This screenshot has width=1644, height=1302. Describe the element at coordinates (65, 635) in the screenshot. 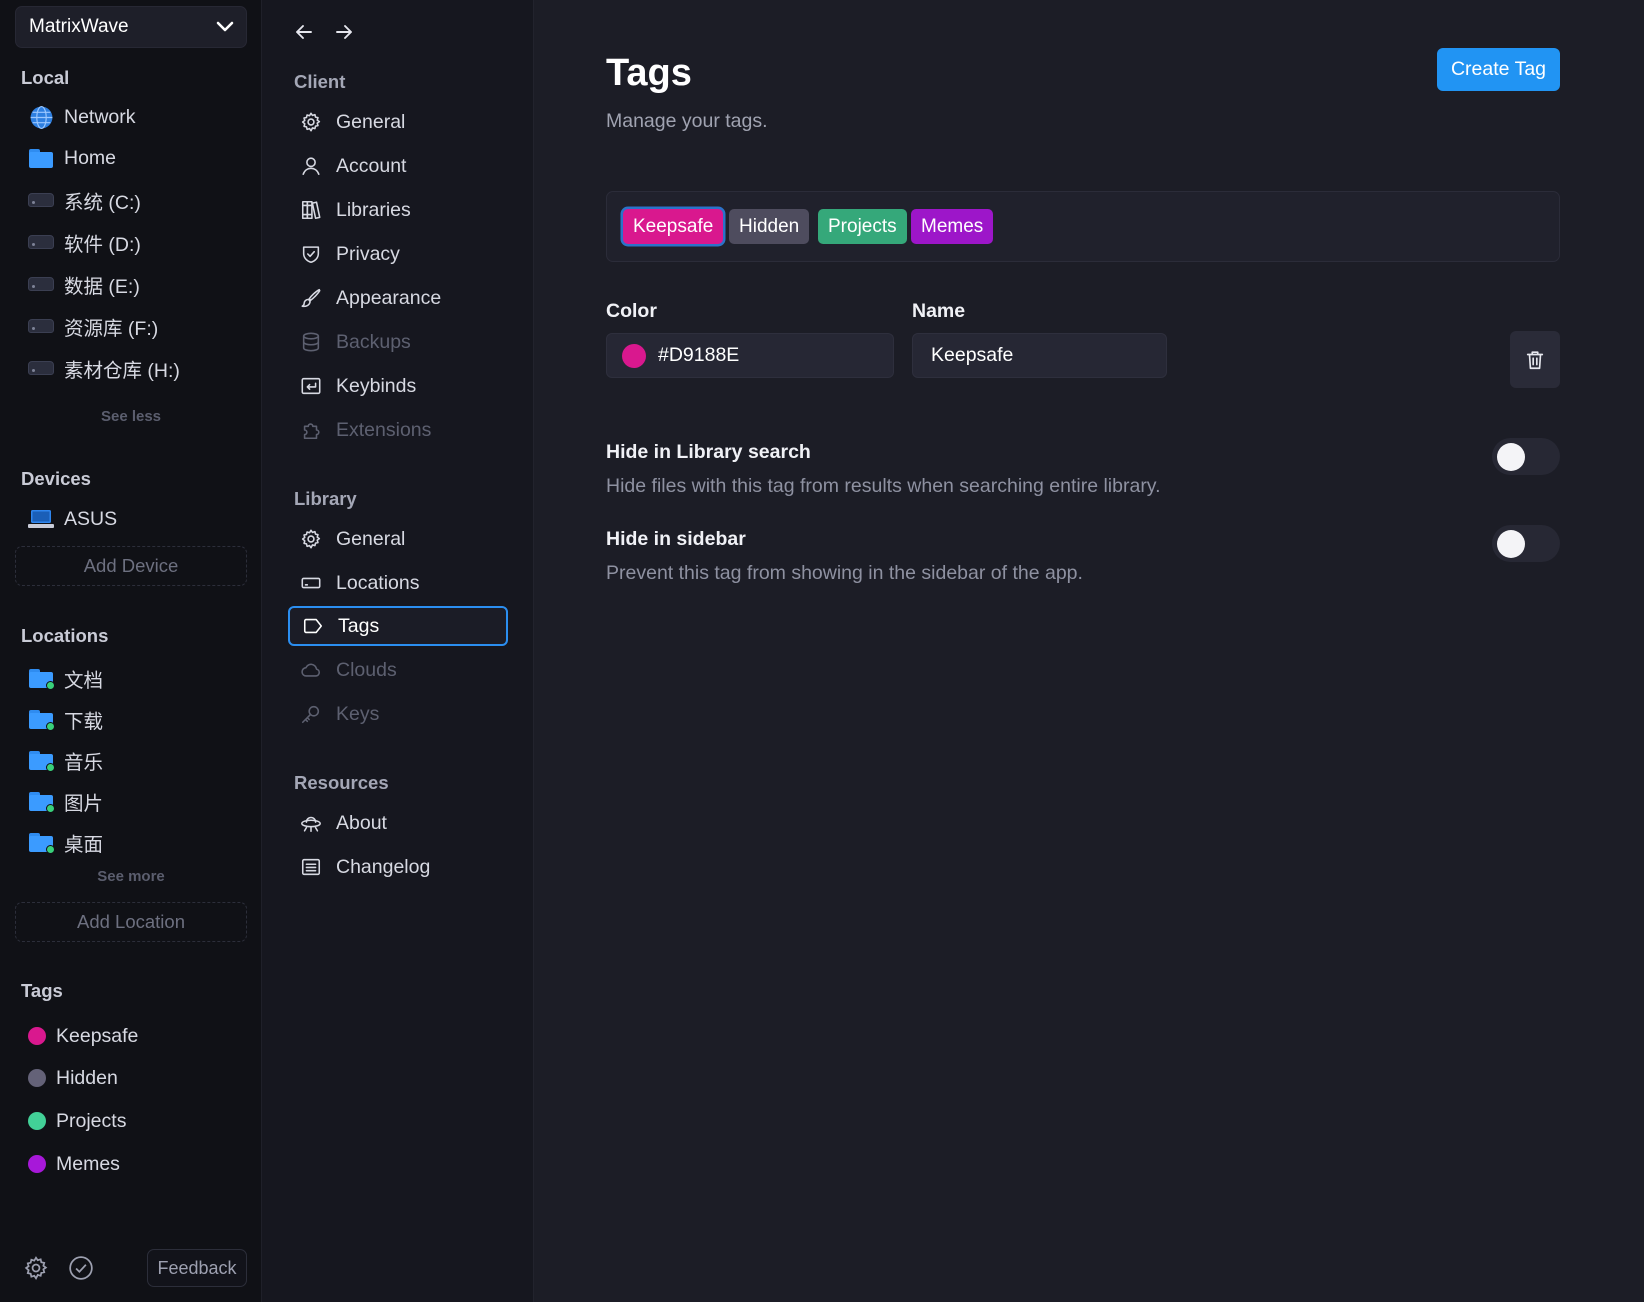

I see `locations-heading: Locations` at that location.